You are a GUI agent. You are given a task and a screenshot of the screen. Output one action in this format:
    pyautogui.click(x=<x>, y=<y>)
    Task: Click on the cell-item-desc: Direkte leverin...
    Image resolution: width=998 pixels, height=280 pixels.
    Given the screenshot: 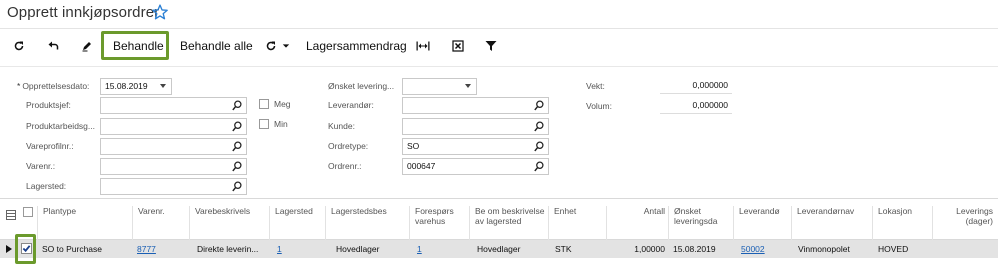 What is the action you would take?
    pyautogui.click(x=228, y=249)
    